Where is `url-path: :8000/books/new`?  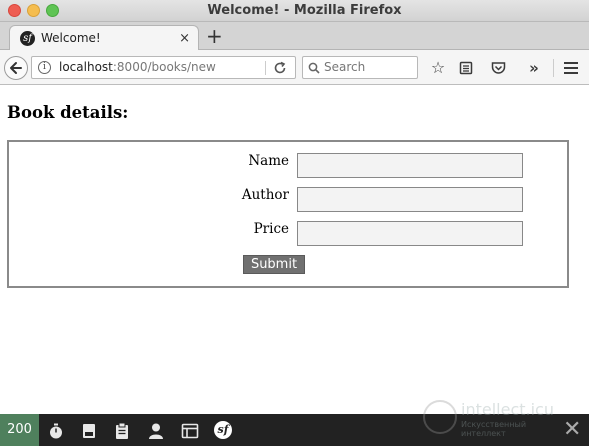 url-path: :8000/books/new is located at coordinates (164, 67).